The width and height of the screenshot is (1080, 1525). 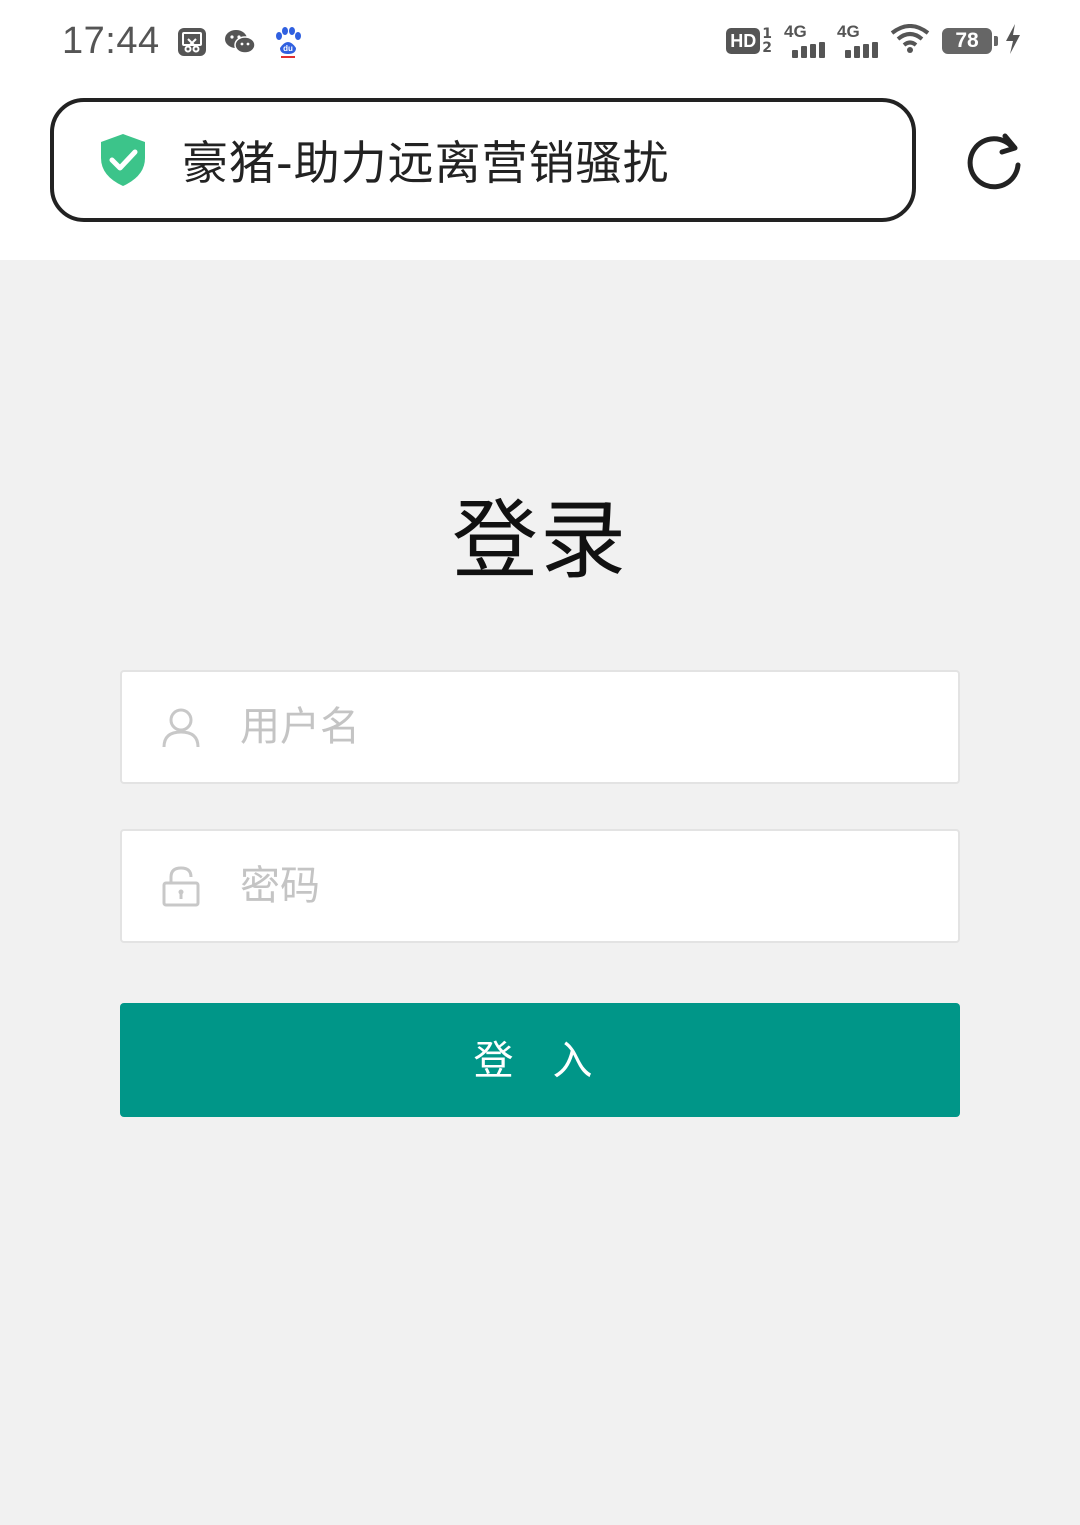 I want to click on address-bar: 豪猪-助力远离营销骚扰, so click(x=483, y=160).